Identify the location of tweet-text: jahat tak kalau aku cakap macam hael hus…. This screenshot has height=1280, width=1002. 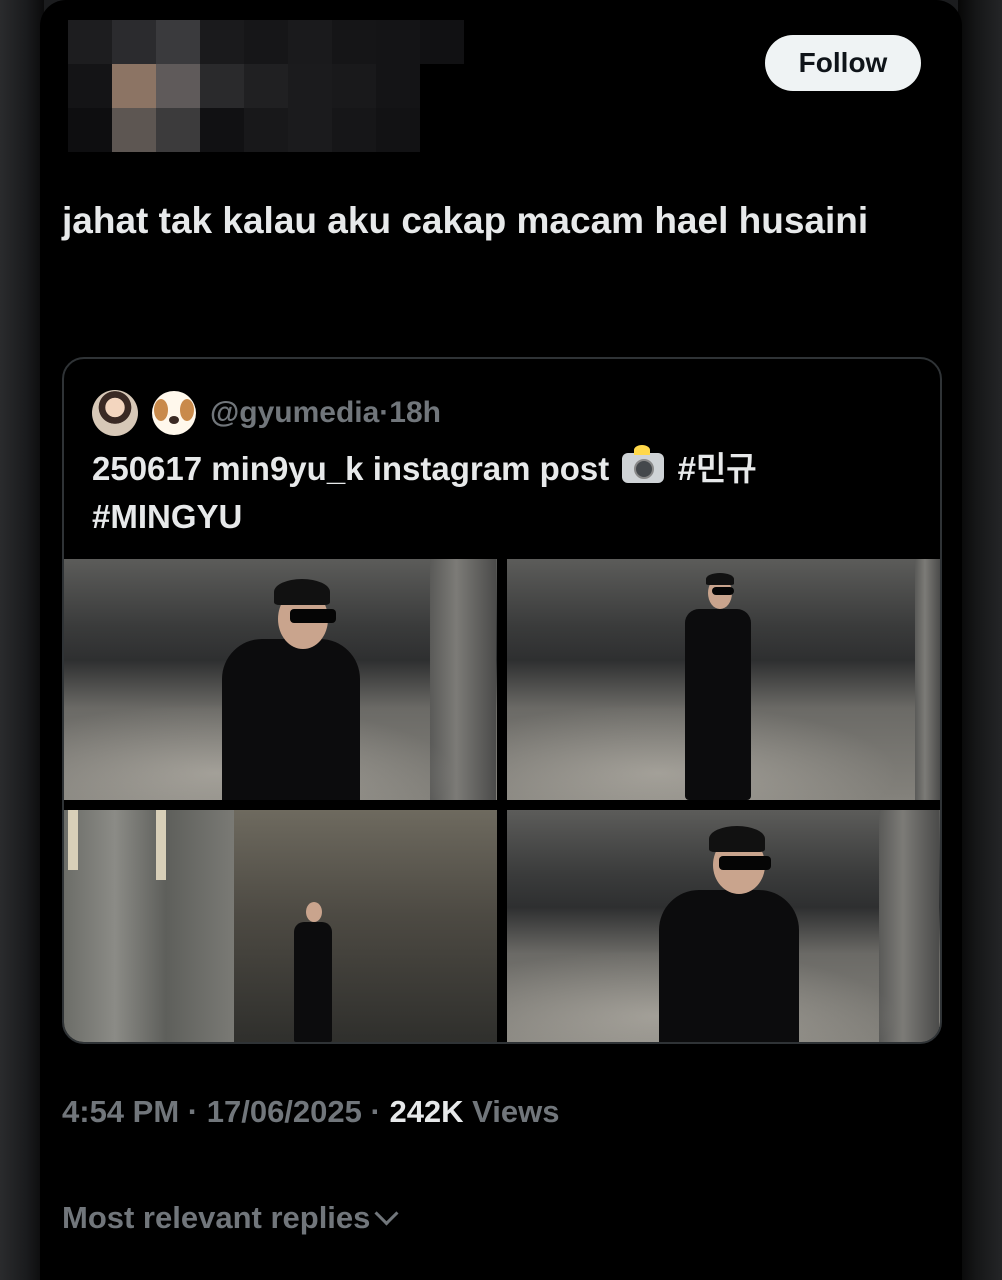
(465, 220).